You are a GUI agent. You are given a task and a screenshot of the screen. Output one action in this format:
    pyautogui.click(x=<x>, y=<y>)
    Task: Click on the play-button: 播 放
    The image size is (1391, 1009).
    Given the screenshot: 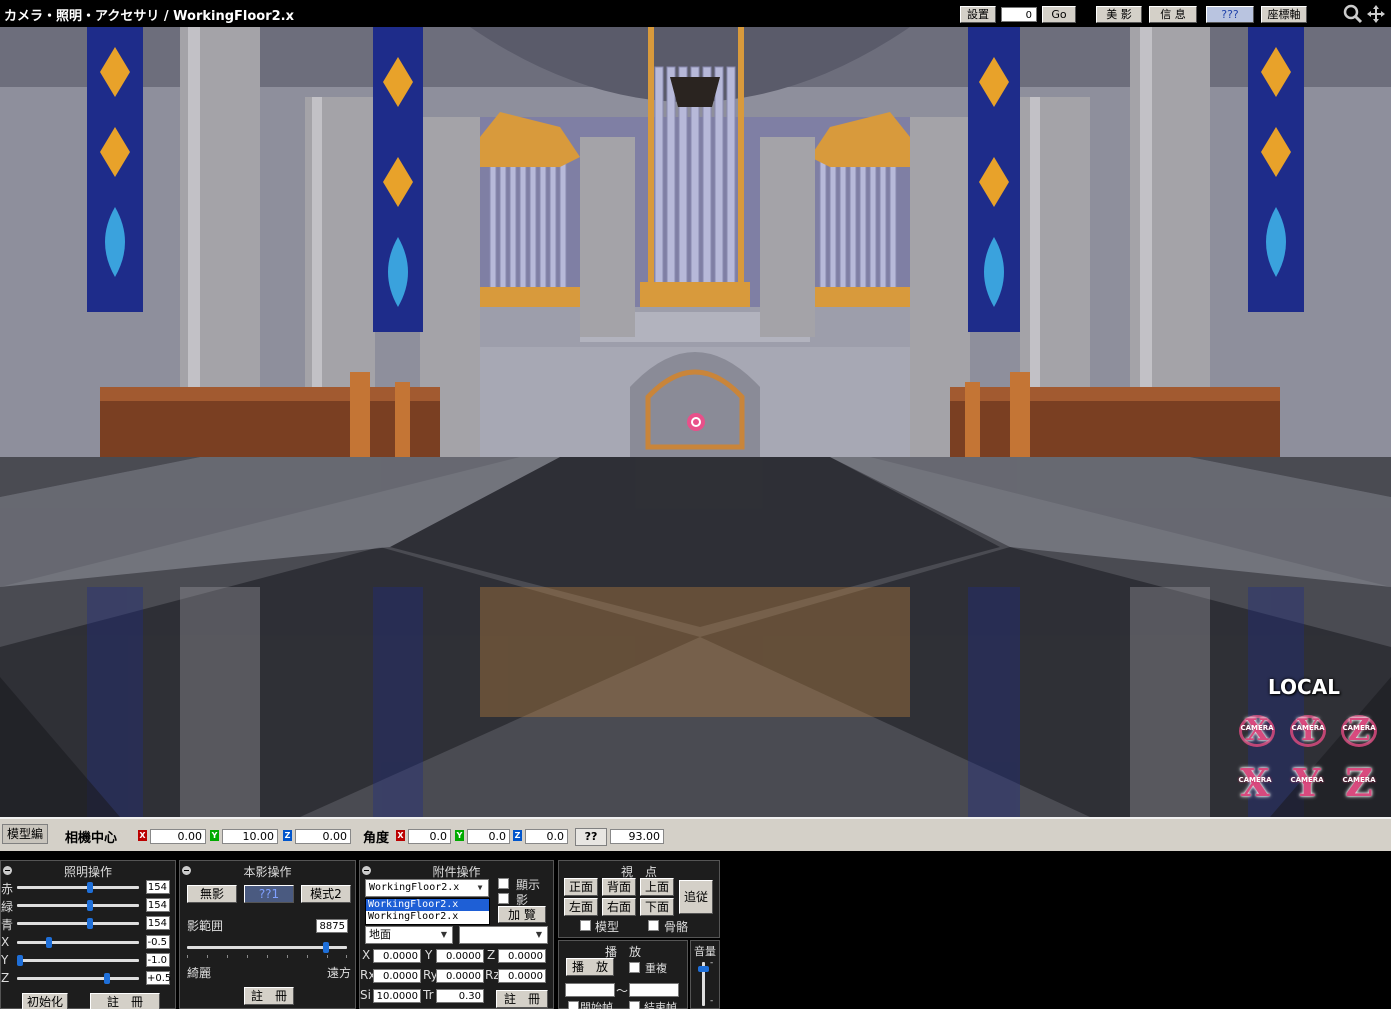 What is the action you would take?
    pyautogui.click(x=590, y=967)
    